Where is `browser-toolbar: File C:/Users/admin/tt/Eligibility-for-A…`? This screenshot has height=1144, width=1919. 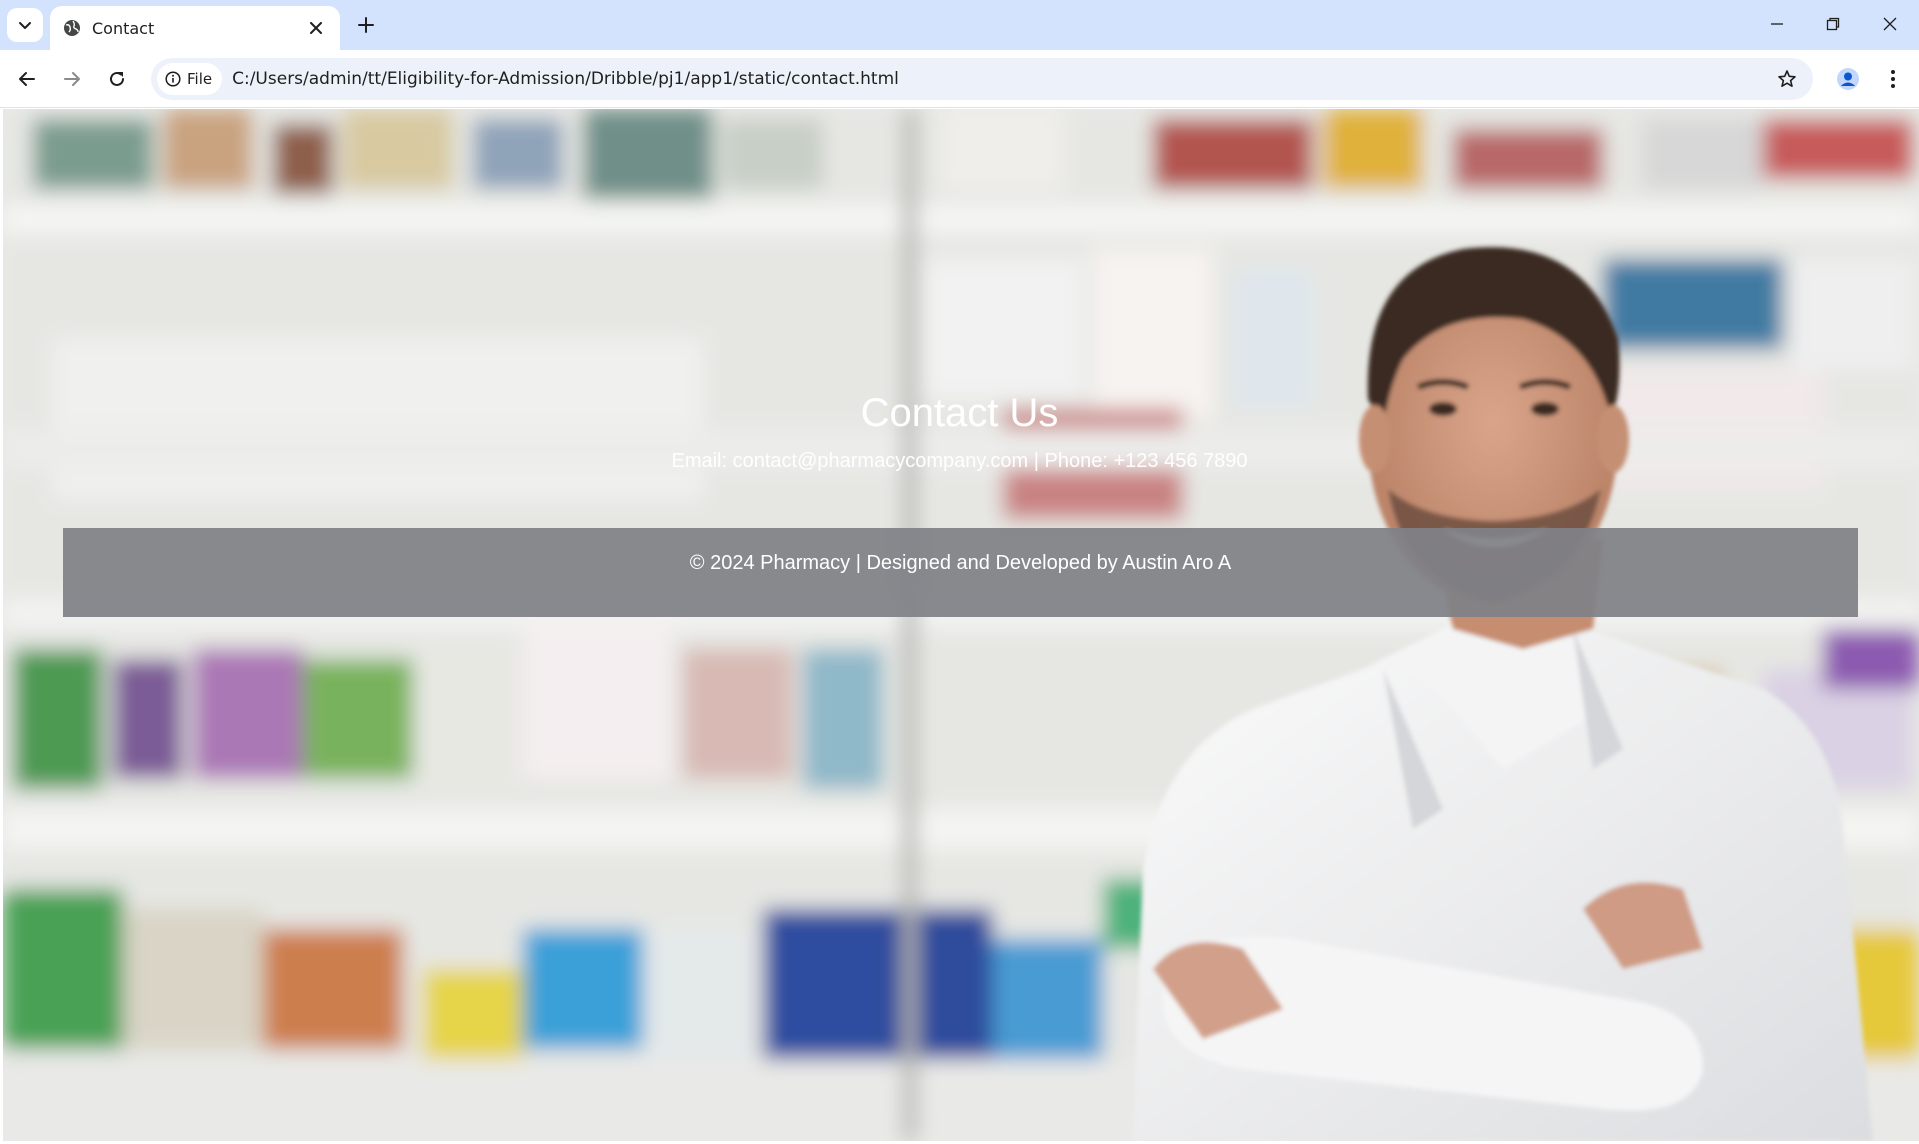 browser-toolbar: File C:/Users/admin/tt/Eligibility-for-A… is located at coordinates (959, 79).